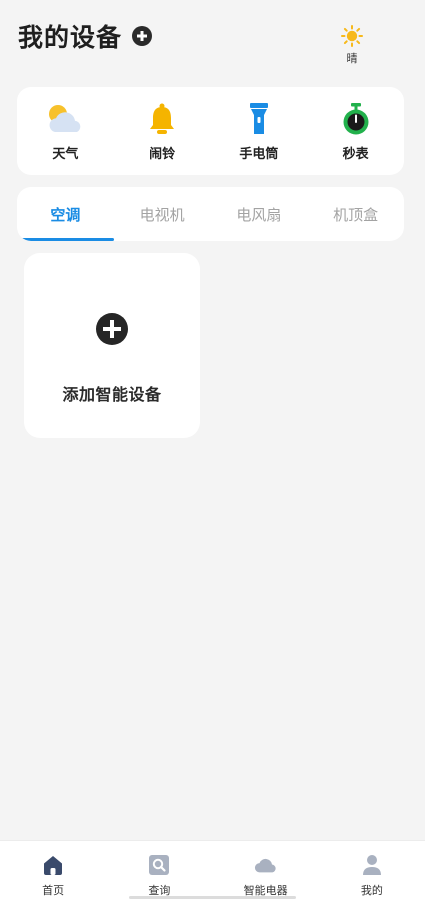 The width and height of the screenshot is (425, 900). What do you see at coordinates (371, 890) in the screenshot?
I see `nav-label: 我的` at bounding box center [371, 890].